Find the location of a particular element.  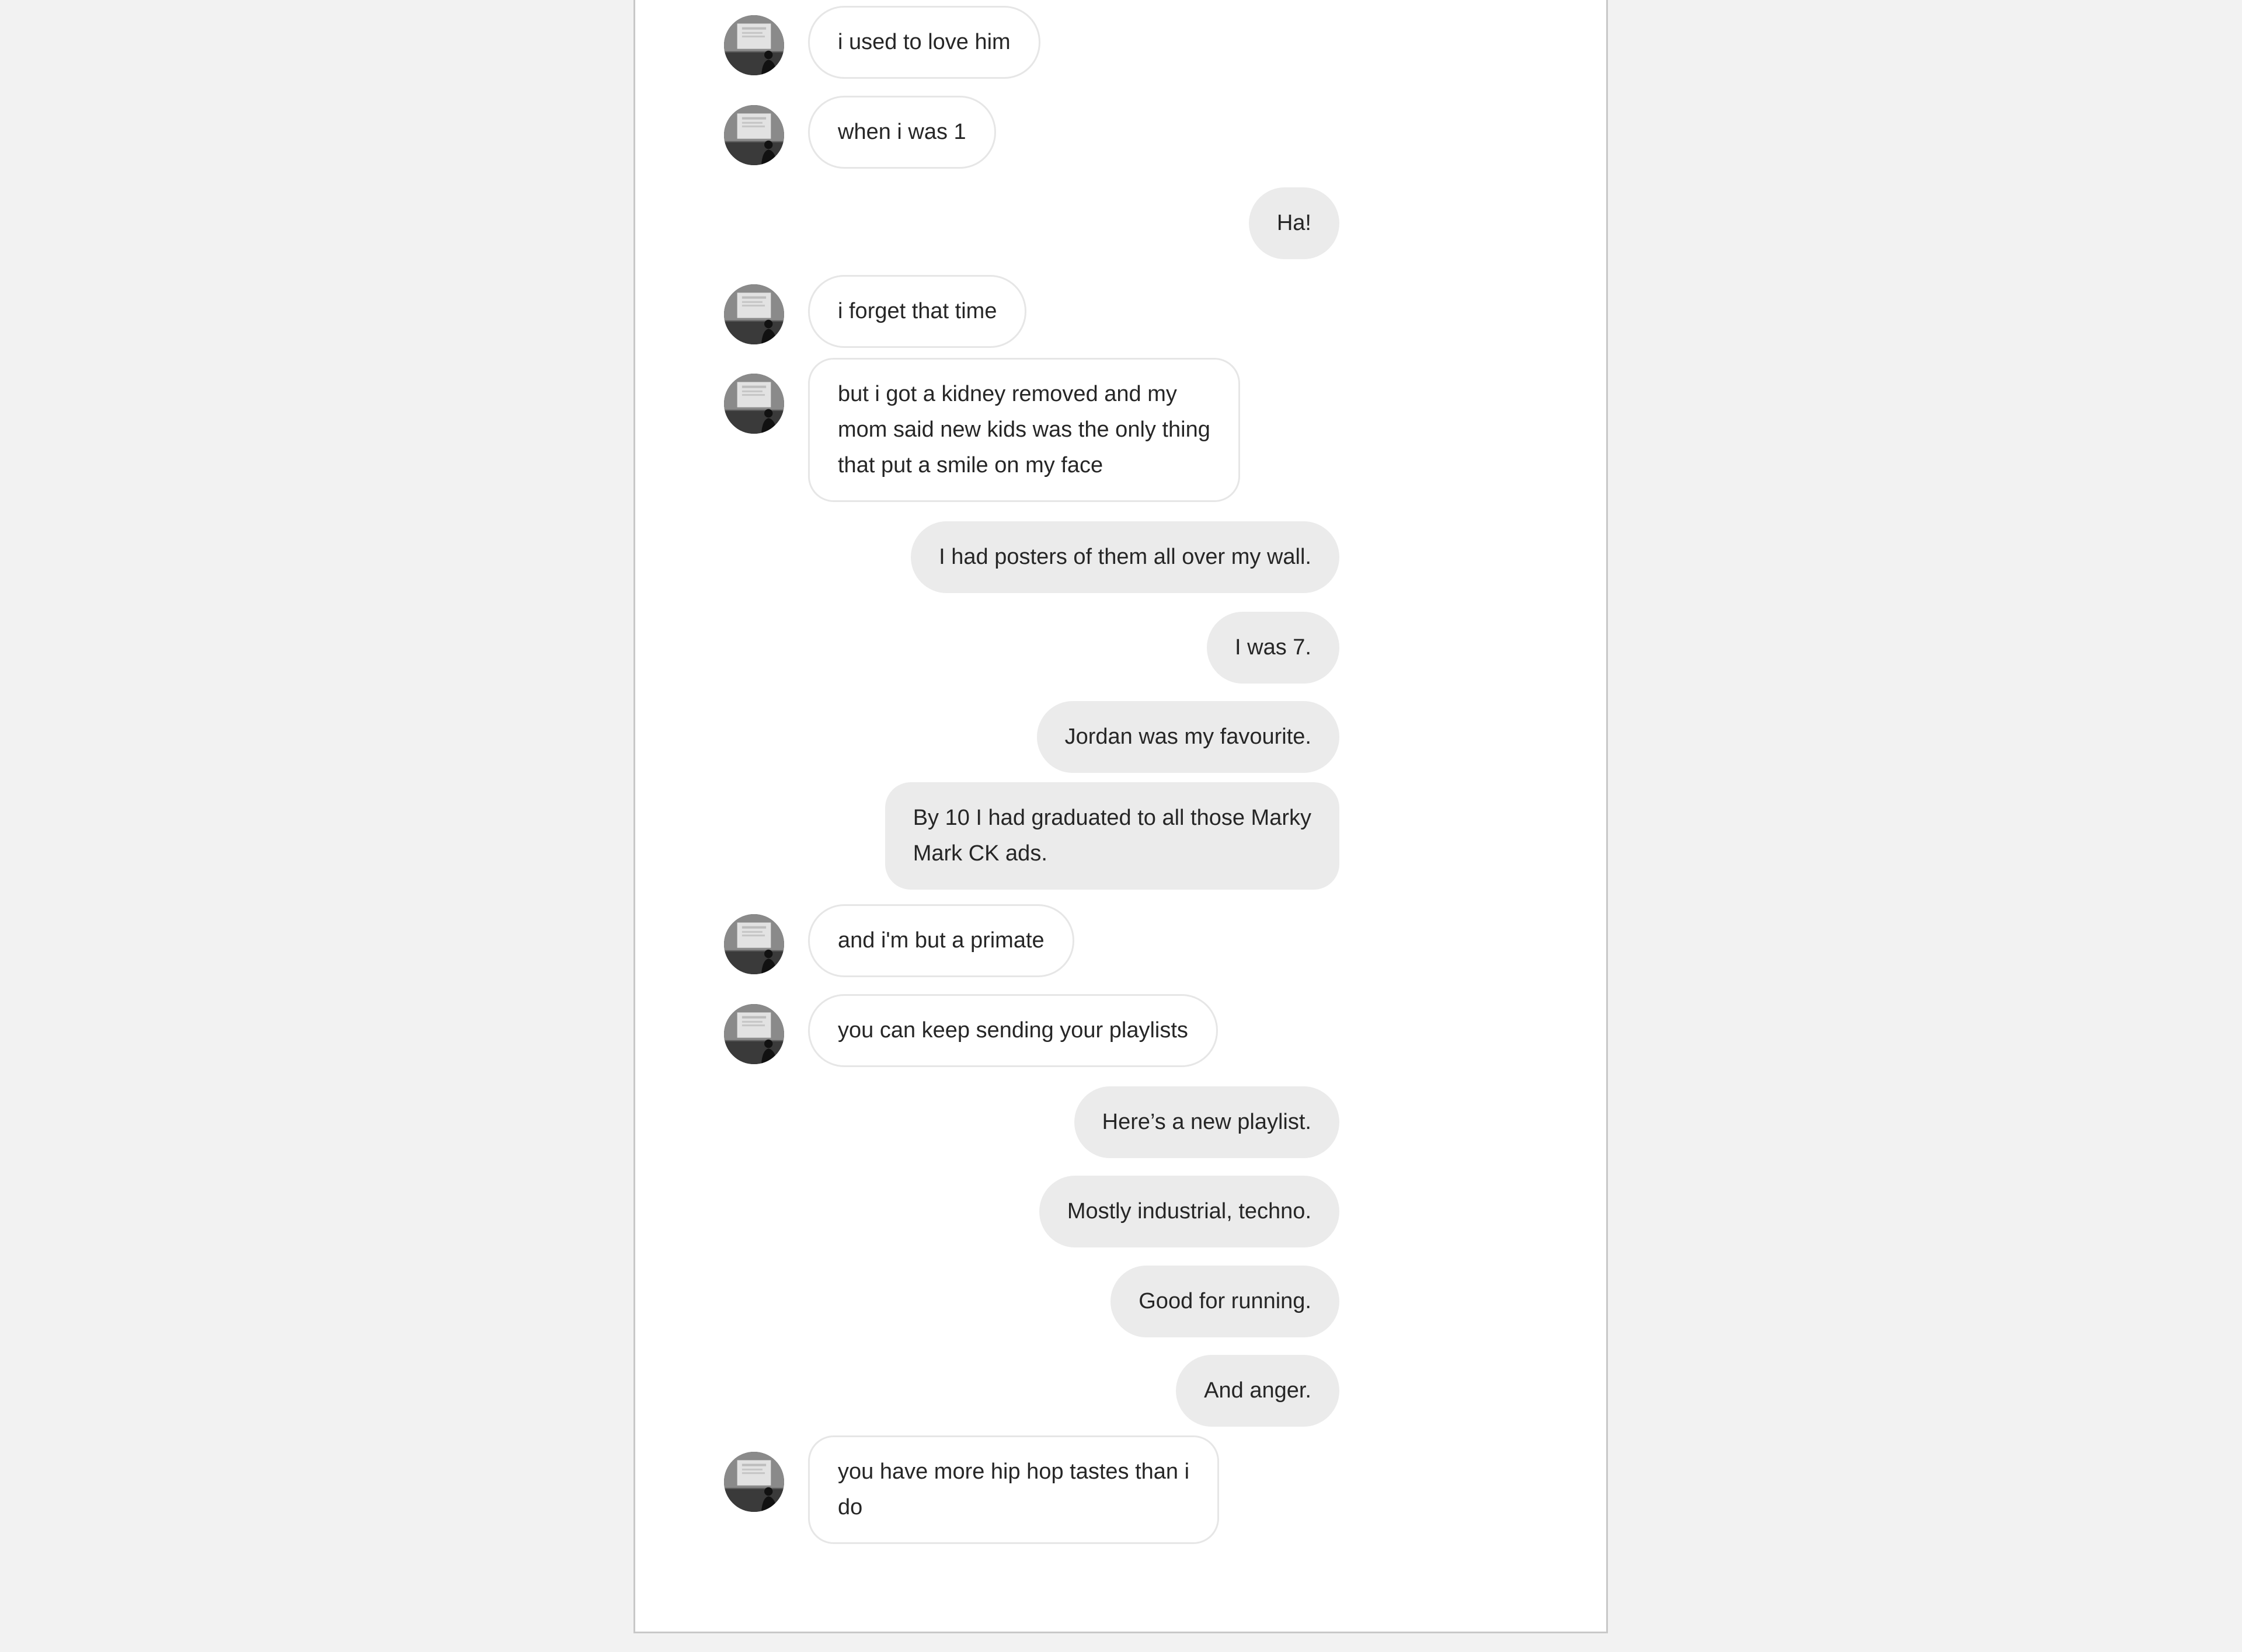

outgoing-message: Ha! is located at coordinates (1293, 223).